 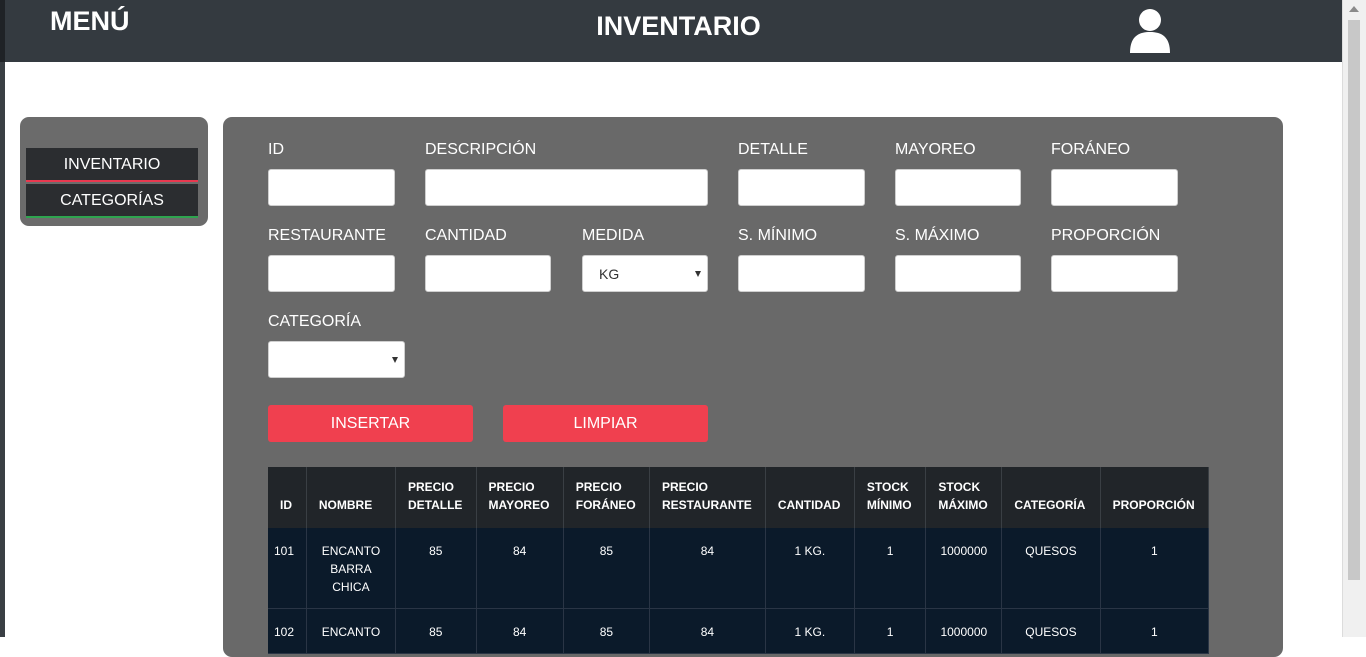 I want to click on table-cell: 101, so click(x=287, y=568).